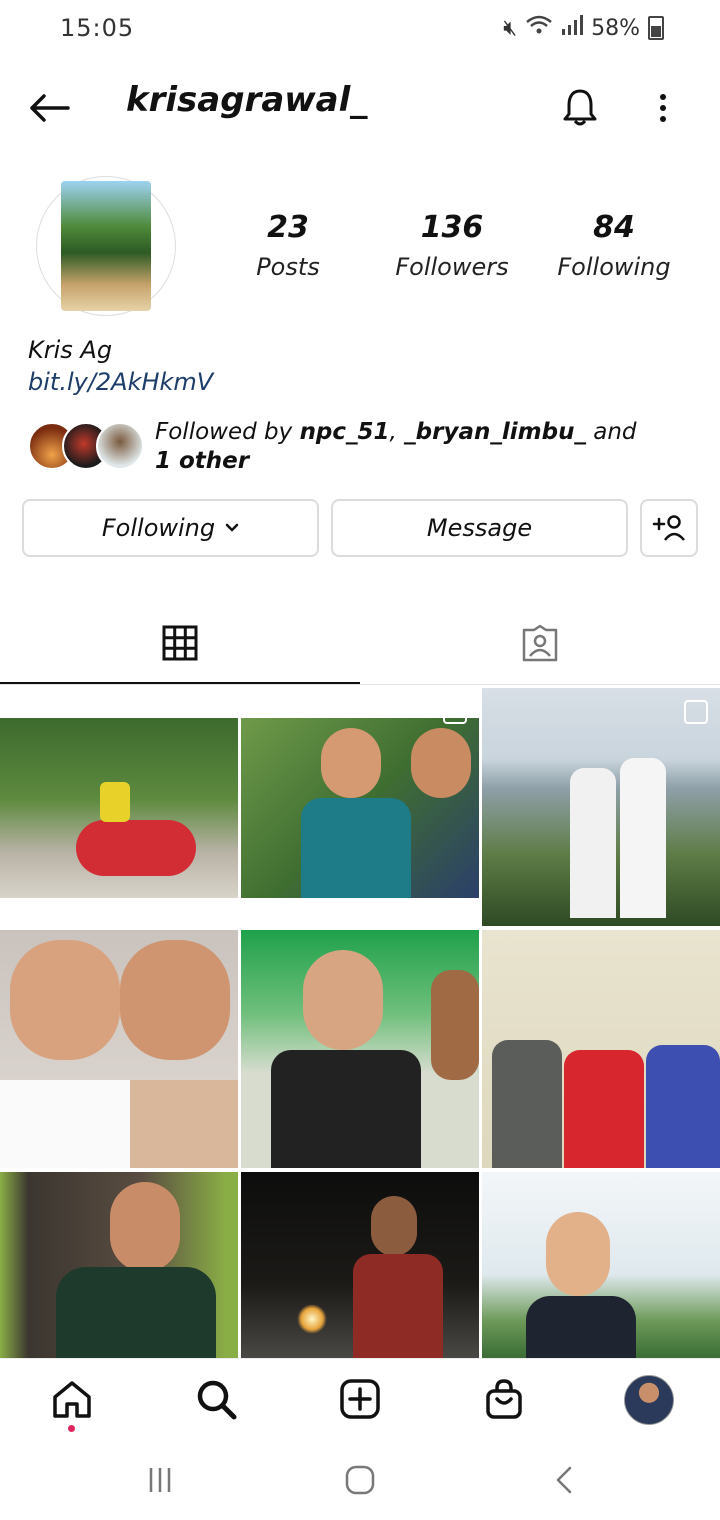 This screenshot has width=720, height=1520. Describe the element at coordinates (510, 28) in the screenshot. I see `mute-icon: 🔇︎` at that location.